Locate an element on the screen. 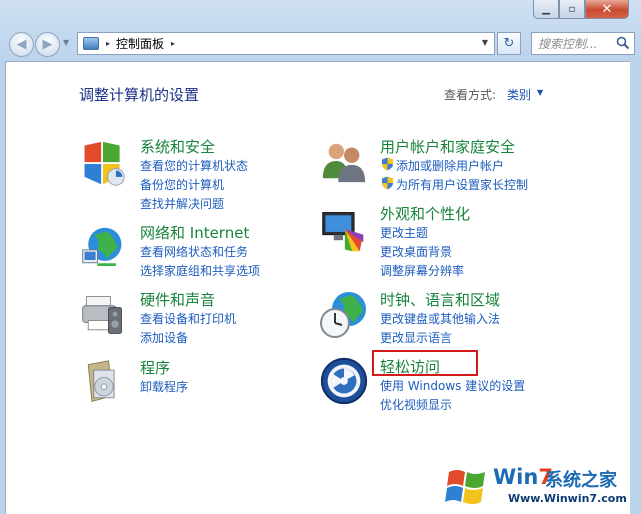 This screenshot has width=641, height=514. recent-pages-dropdown: ▼ is located at coordinates (66, 42).